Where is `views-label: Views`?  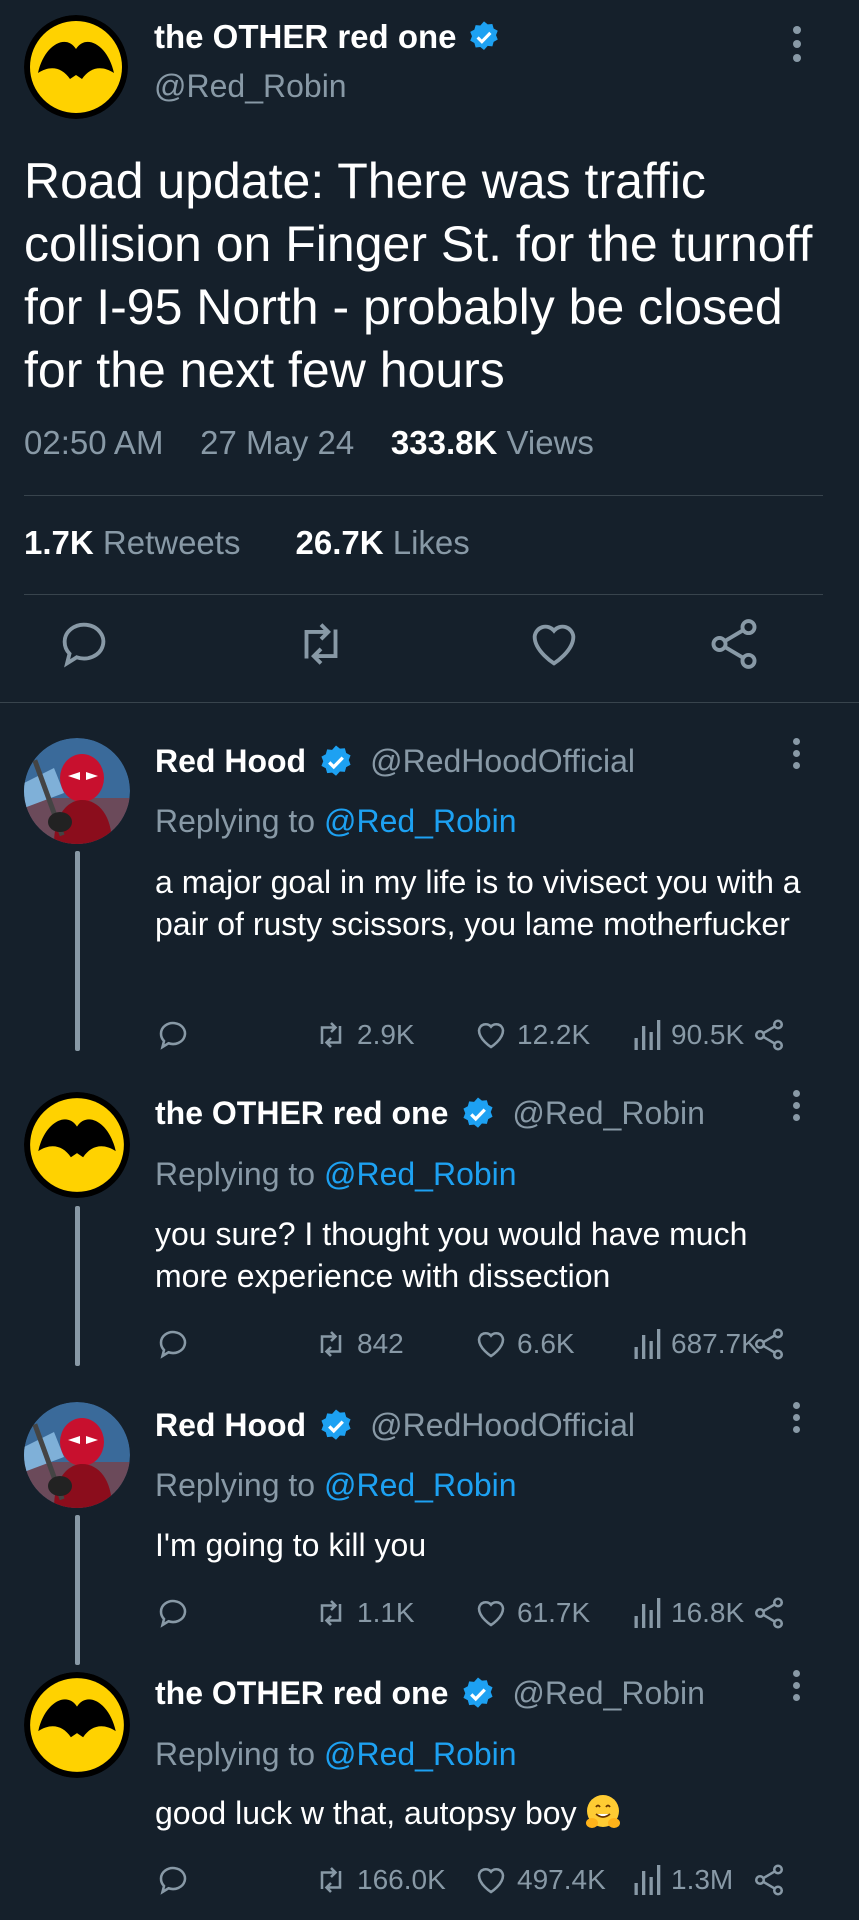 views-label: Views is located at coordinates (550, 442).